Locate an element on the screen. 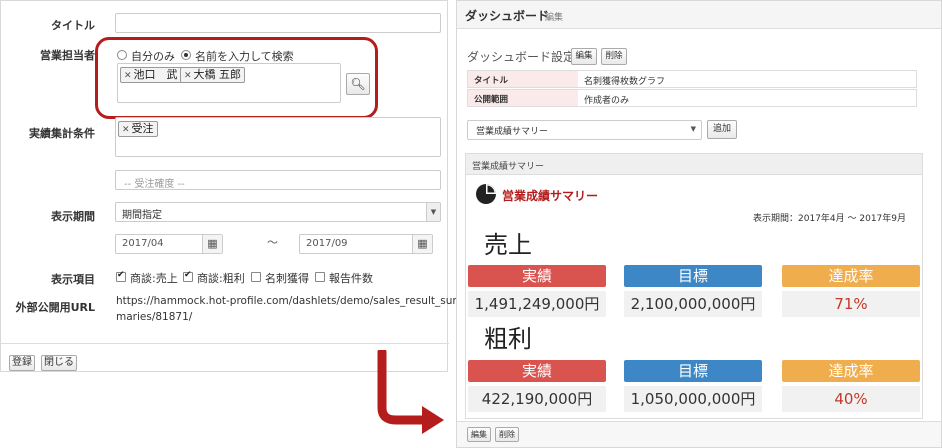  dashboard-header: ダッシュボード 編集 is located at coordinates (699, 15).